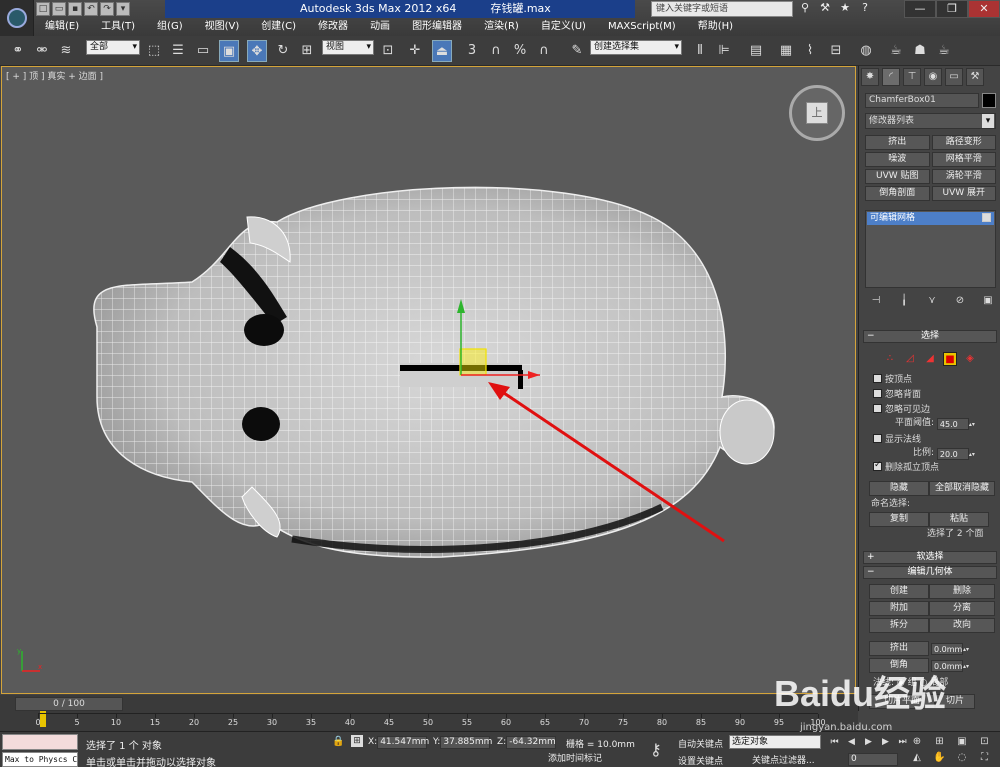 The width and height of the screenshot is (1000, 767). I want to click on select-and-move-icon: ✥, so click(257, 51).